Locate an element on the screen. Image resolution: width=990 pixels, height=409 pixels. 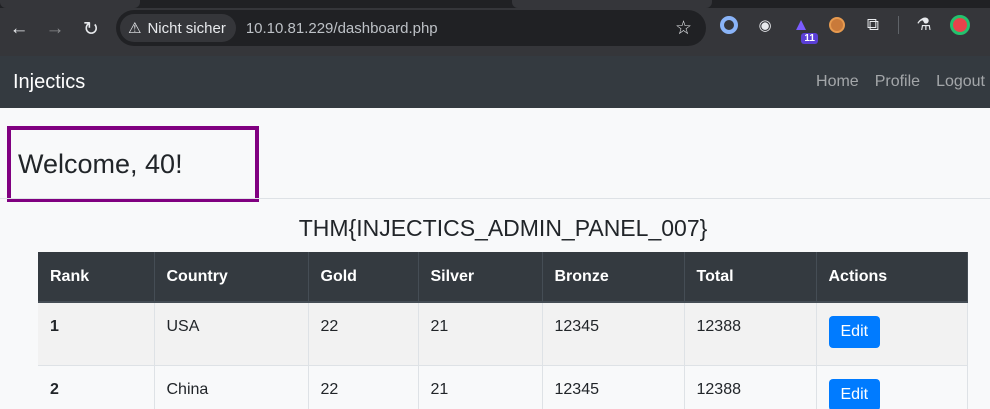
table-row: 1 USA 22 21 12345 12388 Edit is located at coordinates (503, 333).